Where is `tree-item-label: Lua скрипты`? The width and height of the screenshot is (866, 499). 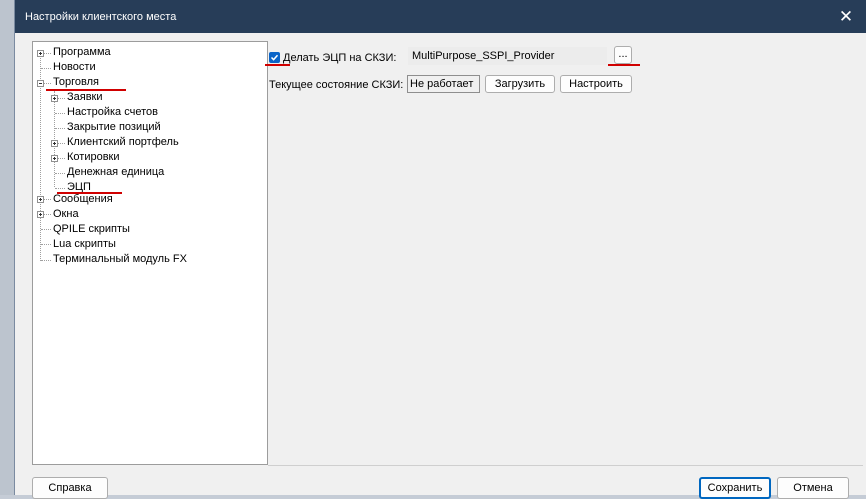
tree-item-label: Lua скрипты is located at coordinates (84, 244).